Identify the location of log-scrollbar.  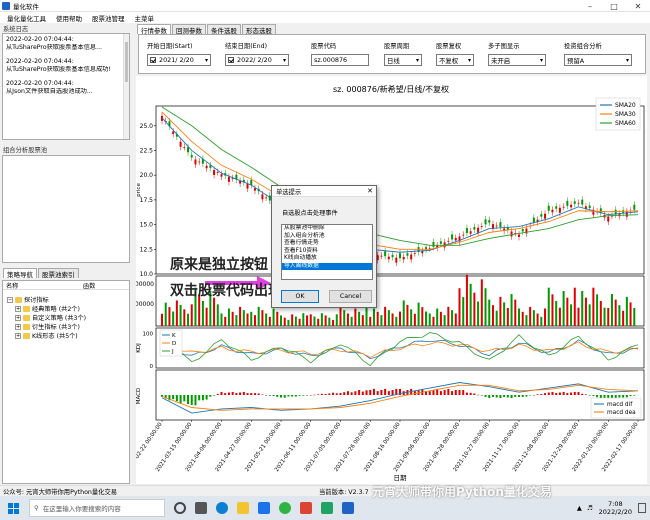
(126, 86).